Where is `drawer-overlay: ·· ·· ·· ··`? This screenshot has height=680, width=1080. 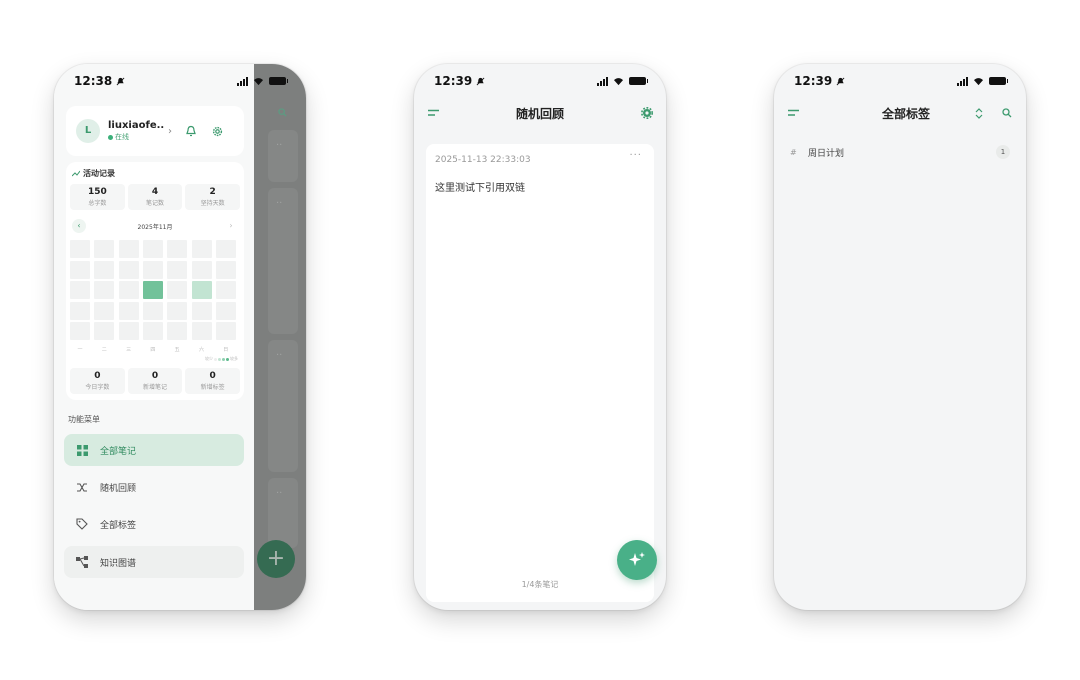
drawer-overlay: ·· ·· ·· ·· is located at coordinates (280, 337).